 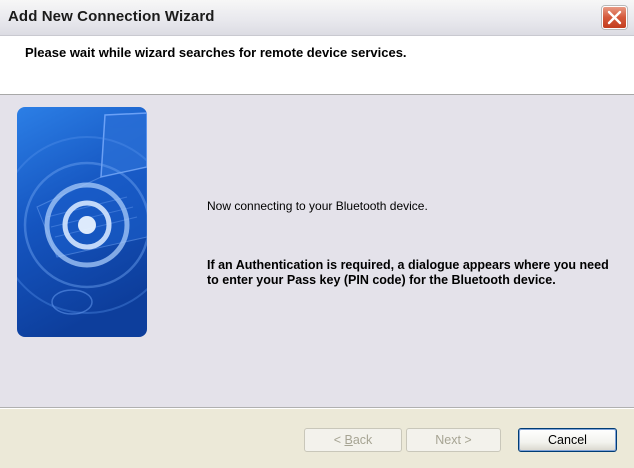 What do you see at coordinates (317, 206) in the screenshot?
I see `connecting-status-text: Now connecting to your Bluetooth device.` at bounding box center [317, 206].